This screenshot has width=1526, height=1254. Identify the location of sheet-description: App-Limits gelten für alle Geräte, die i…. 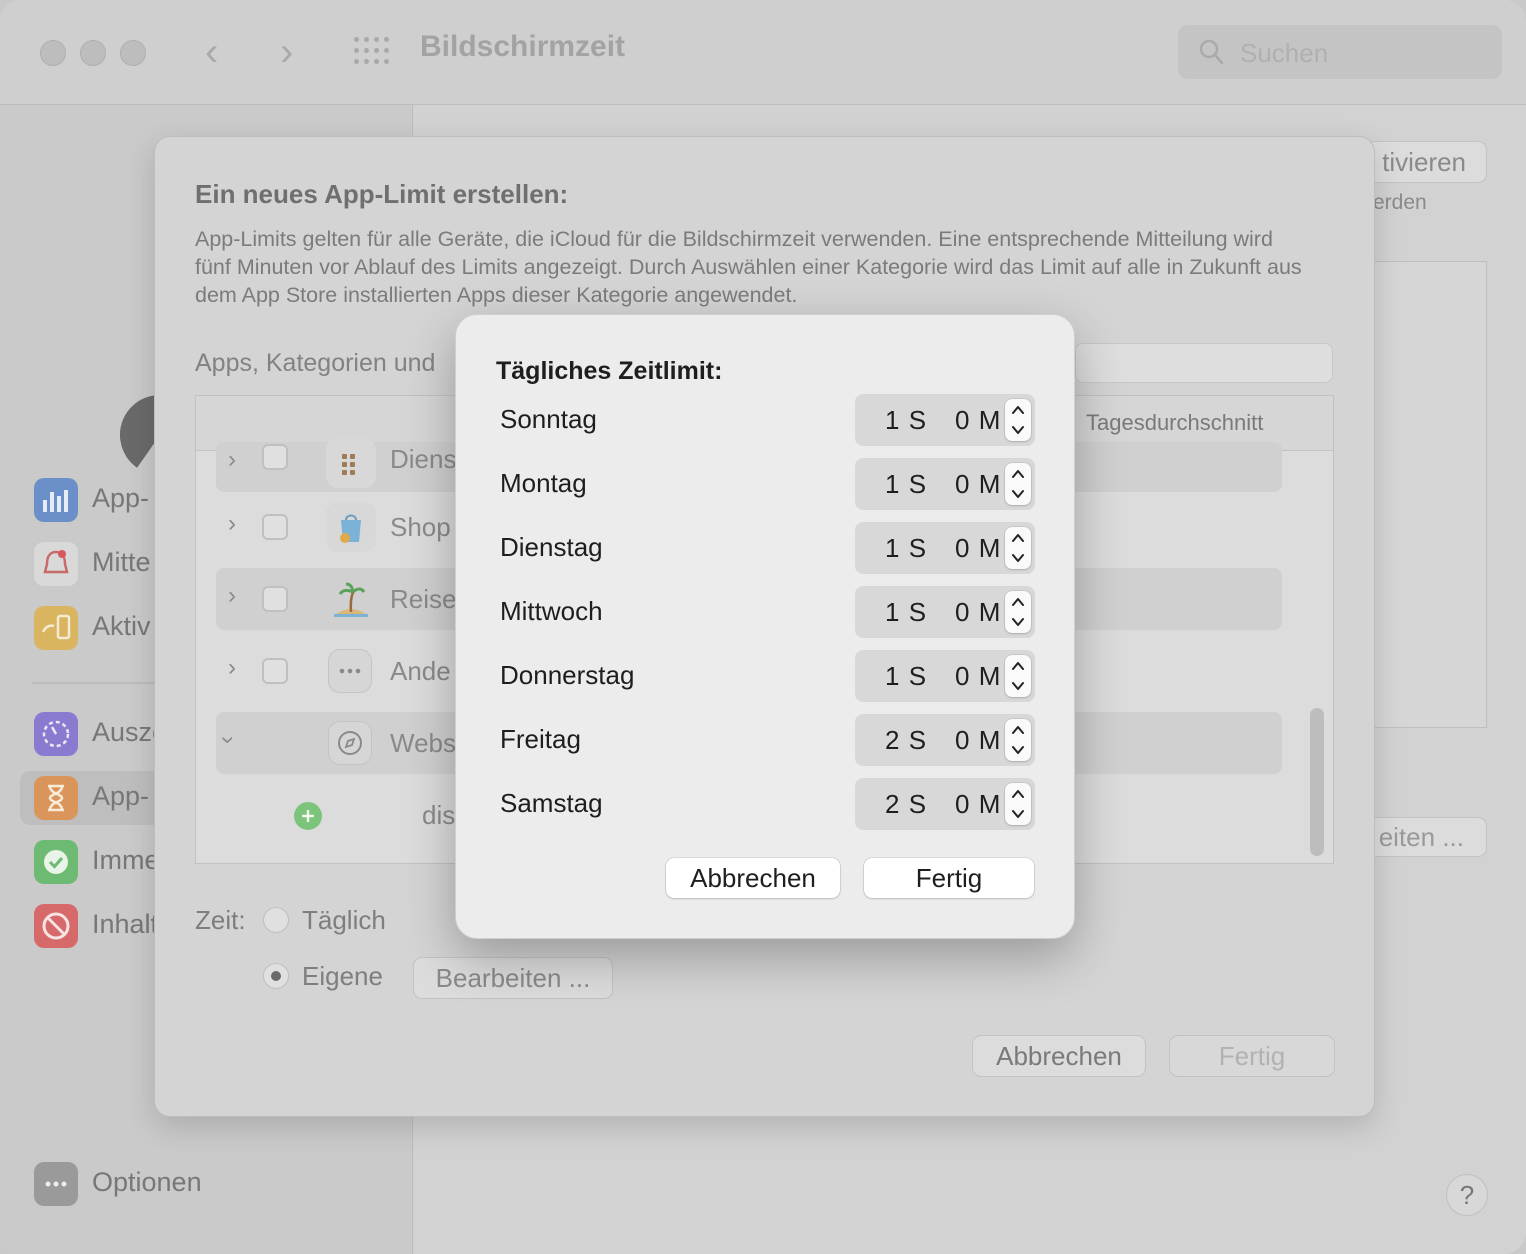
(748, 267).